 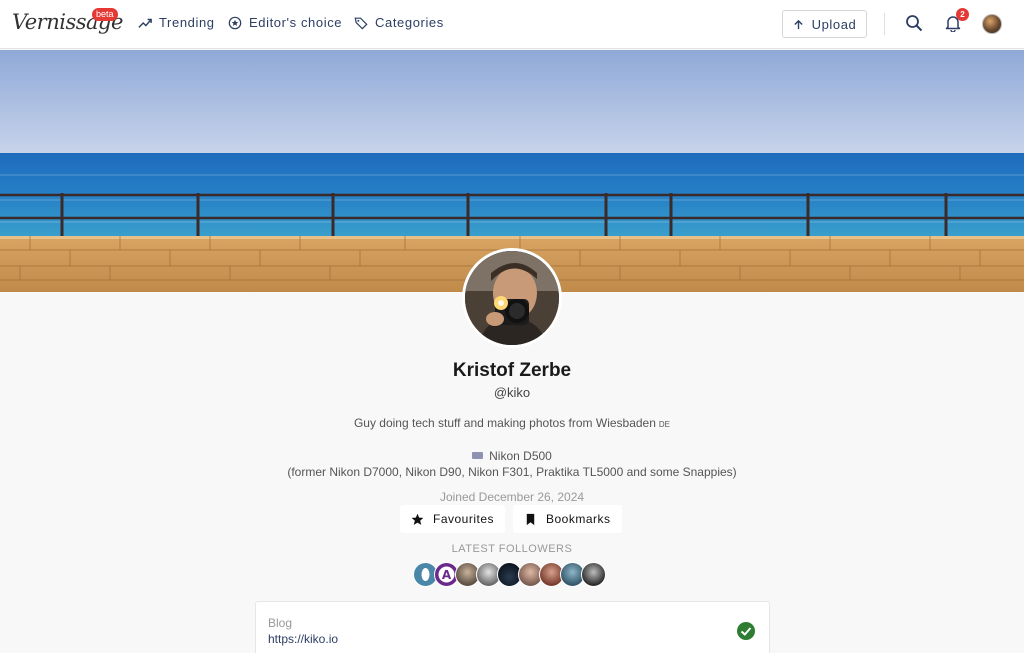 What do you see at coordinates (303, 639) in the screenshot?
I see `field-link: https://kiko.io` at bounding box center [303, 639].